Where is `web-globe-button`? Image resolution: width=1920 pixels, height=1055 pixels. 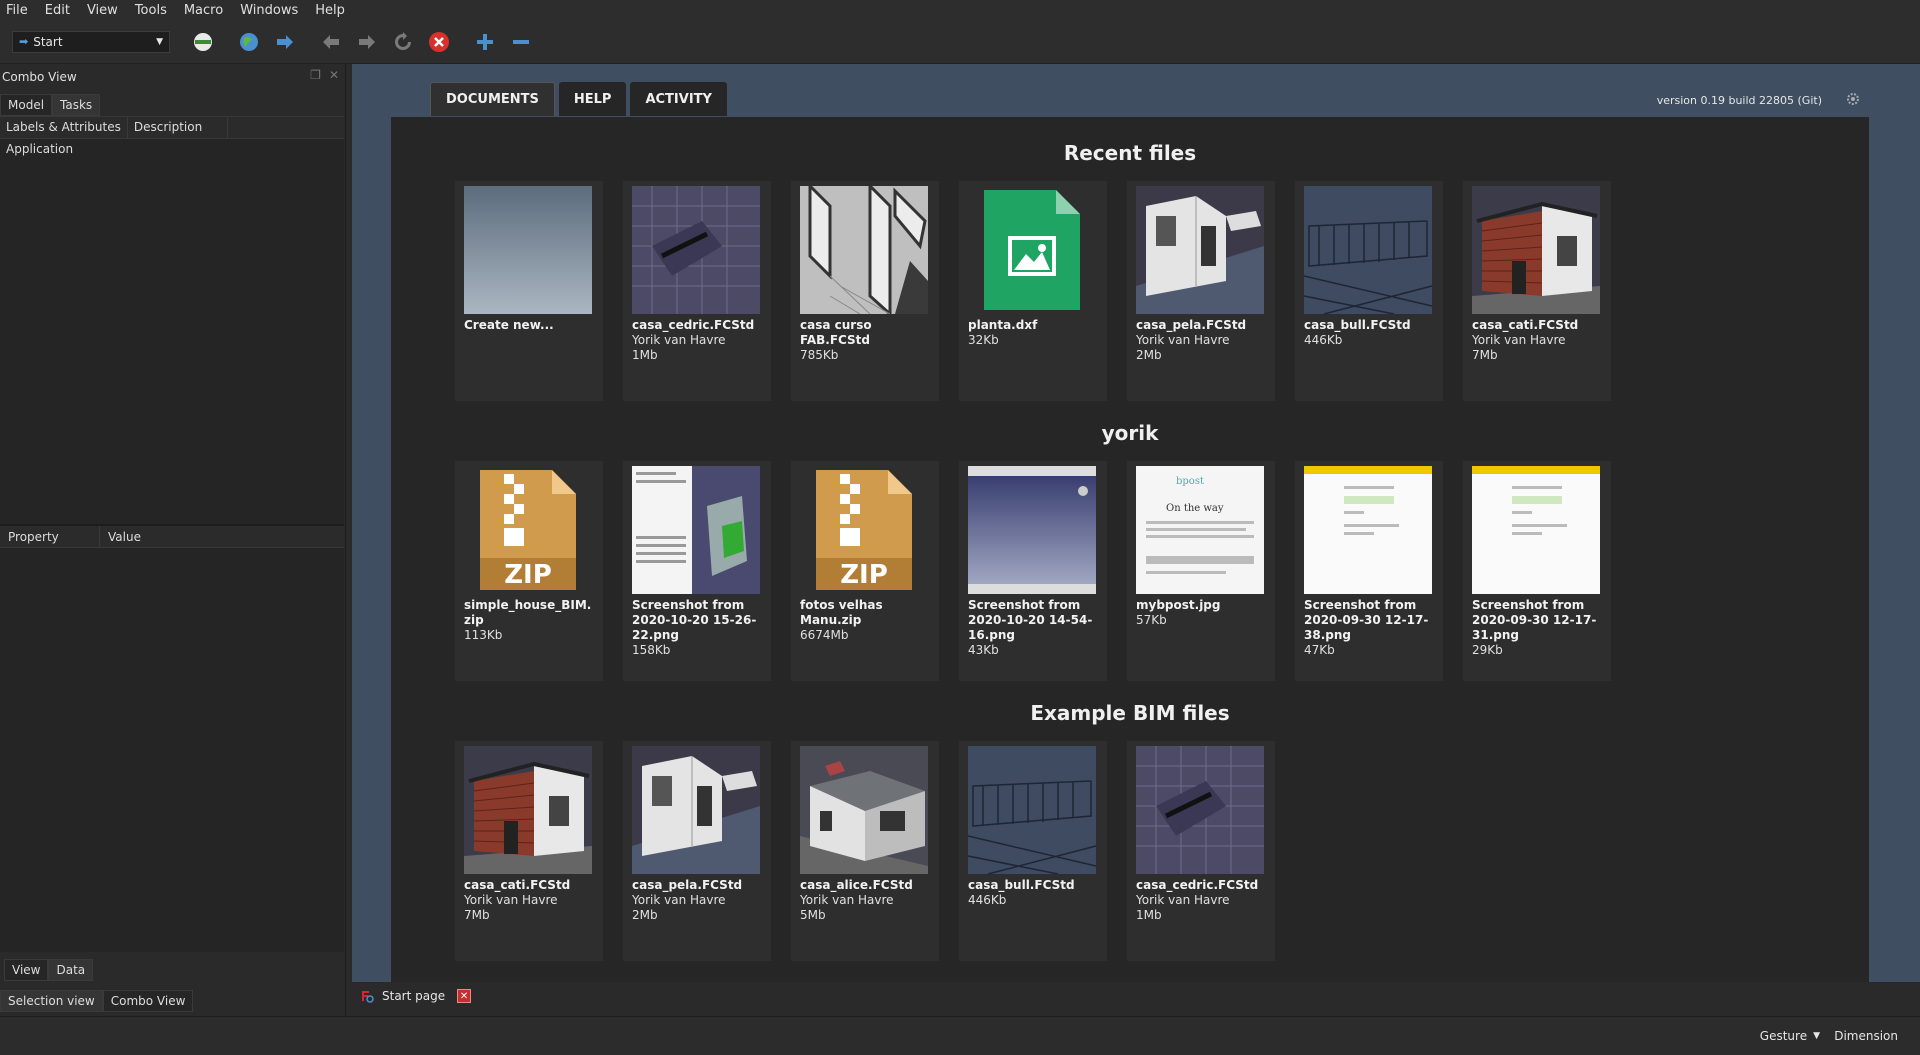
web-globe-button is located at coordinates (249, 42).